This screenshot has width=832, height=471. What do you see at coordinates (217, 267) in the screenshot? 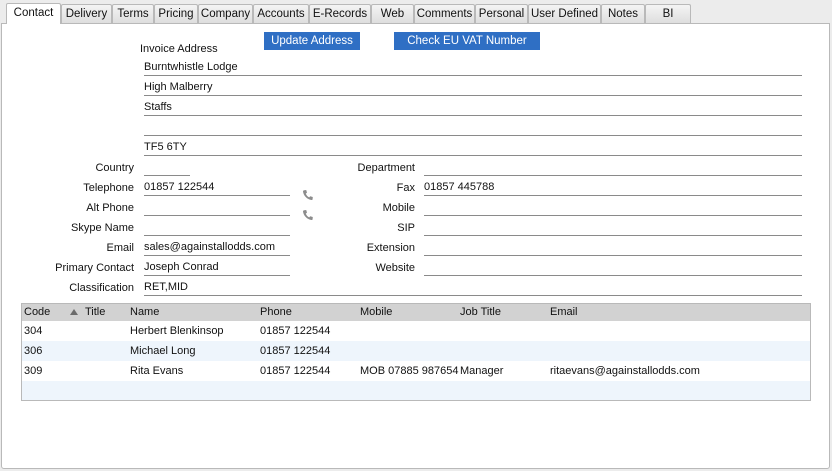
I see `primary-contact-field: Joseph Conrad` at bounding box center [217, 267].